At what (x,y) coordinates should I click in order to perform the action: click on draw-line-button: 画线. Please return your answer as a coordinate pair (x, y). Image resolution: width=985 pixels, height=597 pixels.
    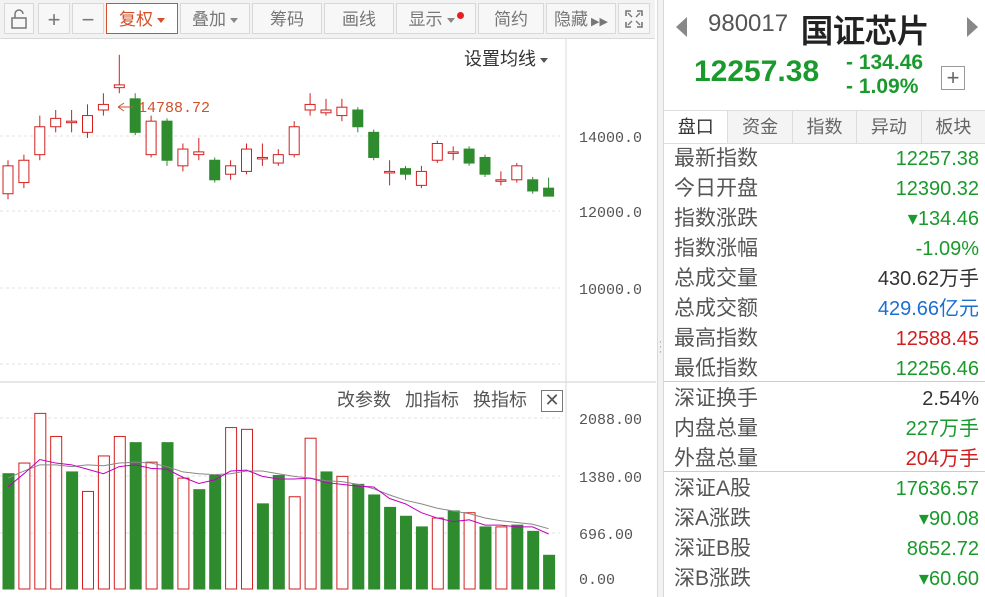
    Looking at the image, I should click on (359, 18).